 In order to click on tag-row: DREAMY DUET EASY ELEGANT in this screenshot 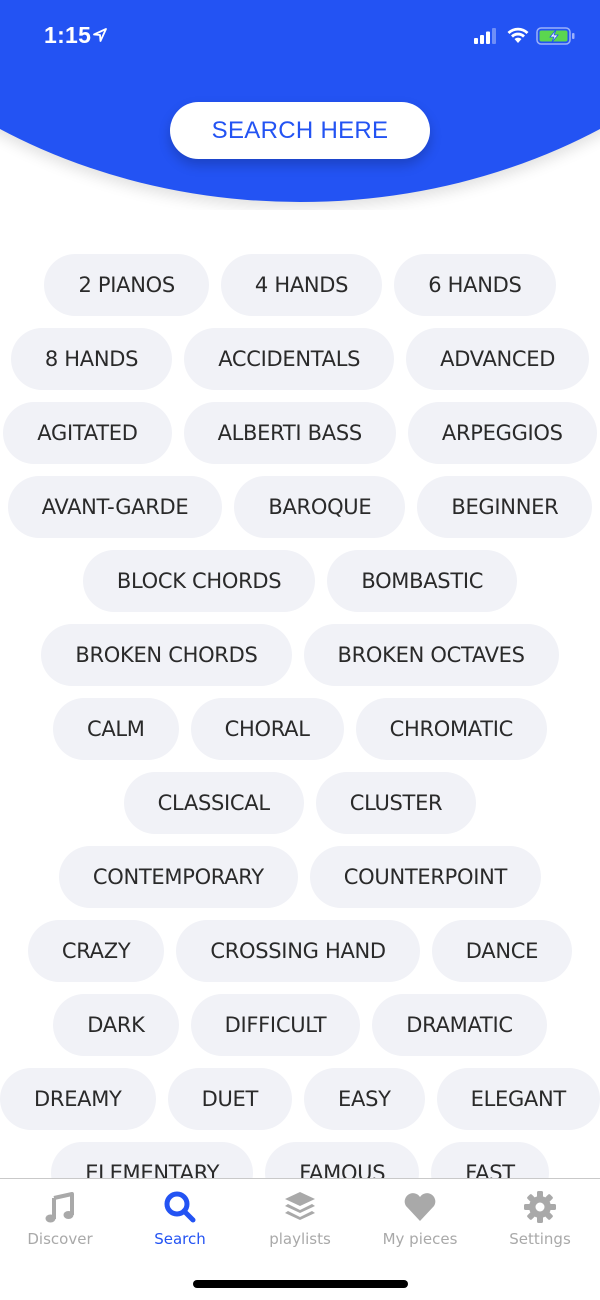, I will do `click(300, 1099)`.